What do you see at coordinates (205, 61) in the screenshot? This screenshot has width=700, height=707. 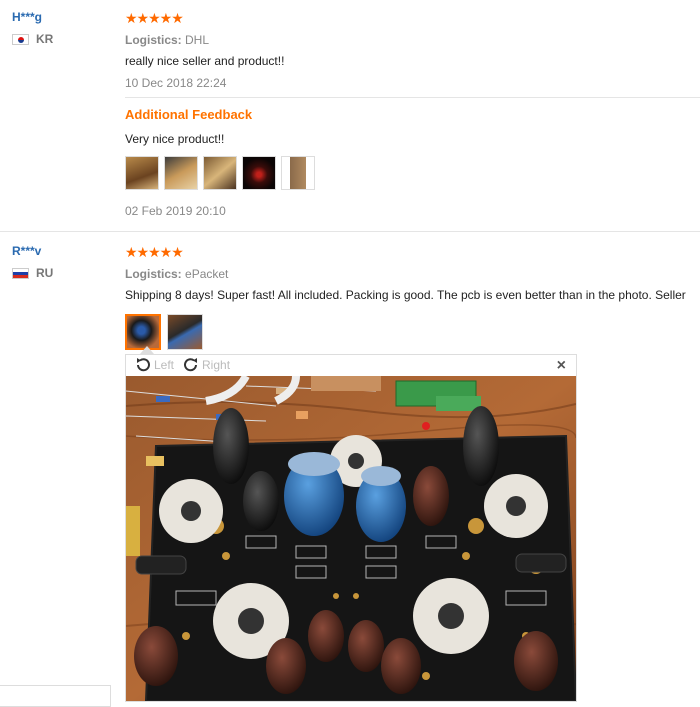 I see `review-text: really nice seller and product!!` at bounding box center [205, 61].